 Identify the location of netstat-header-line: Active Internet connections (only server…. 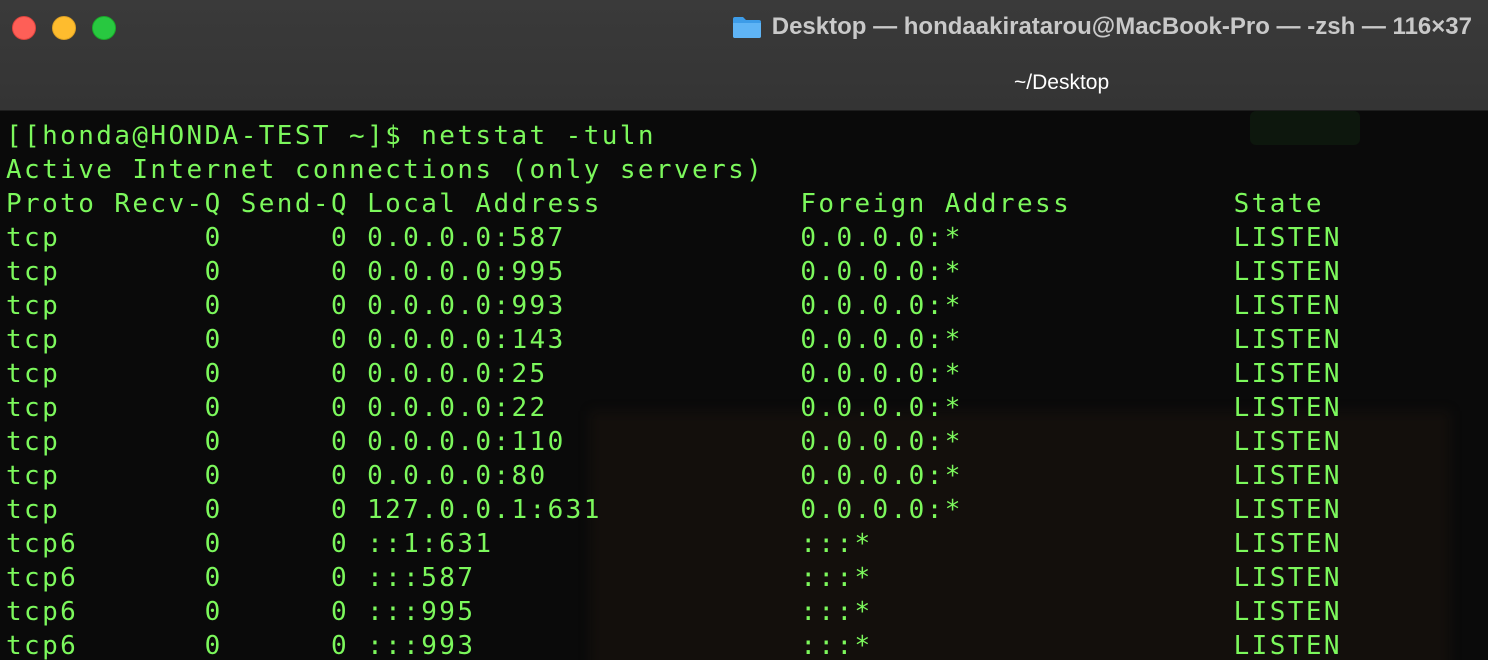
(385, 170).